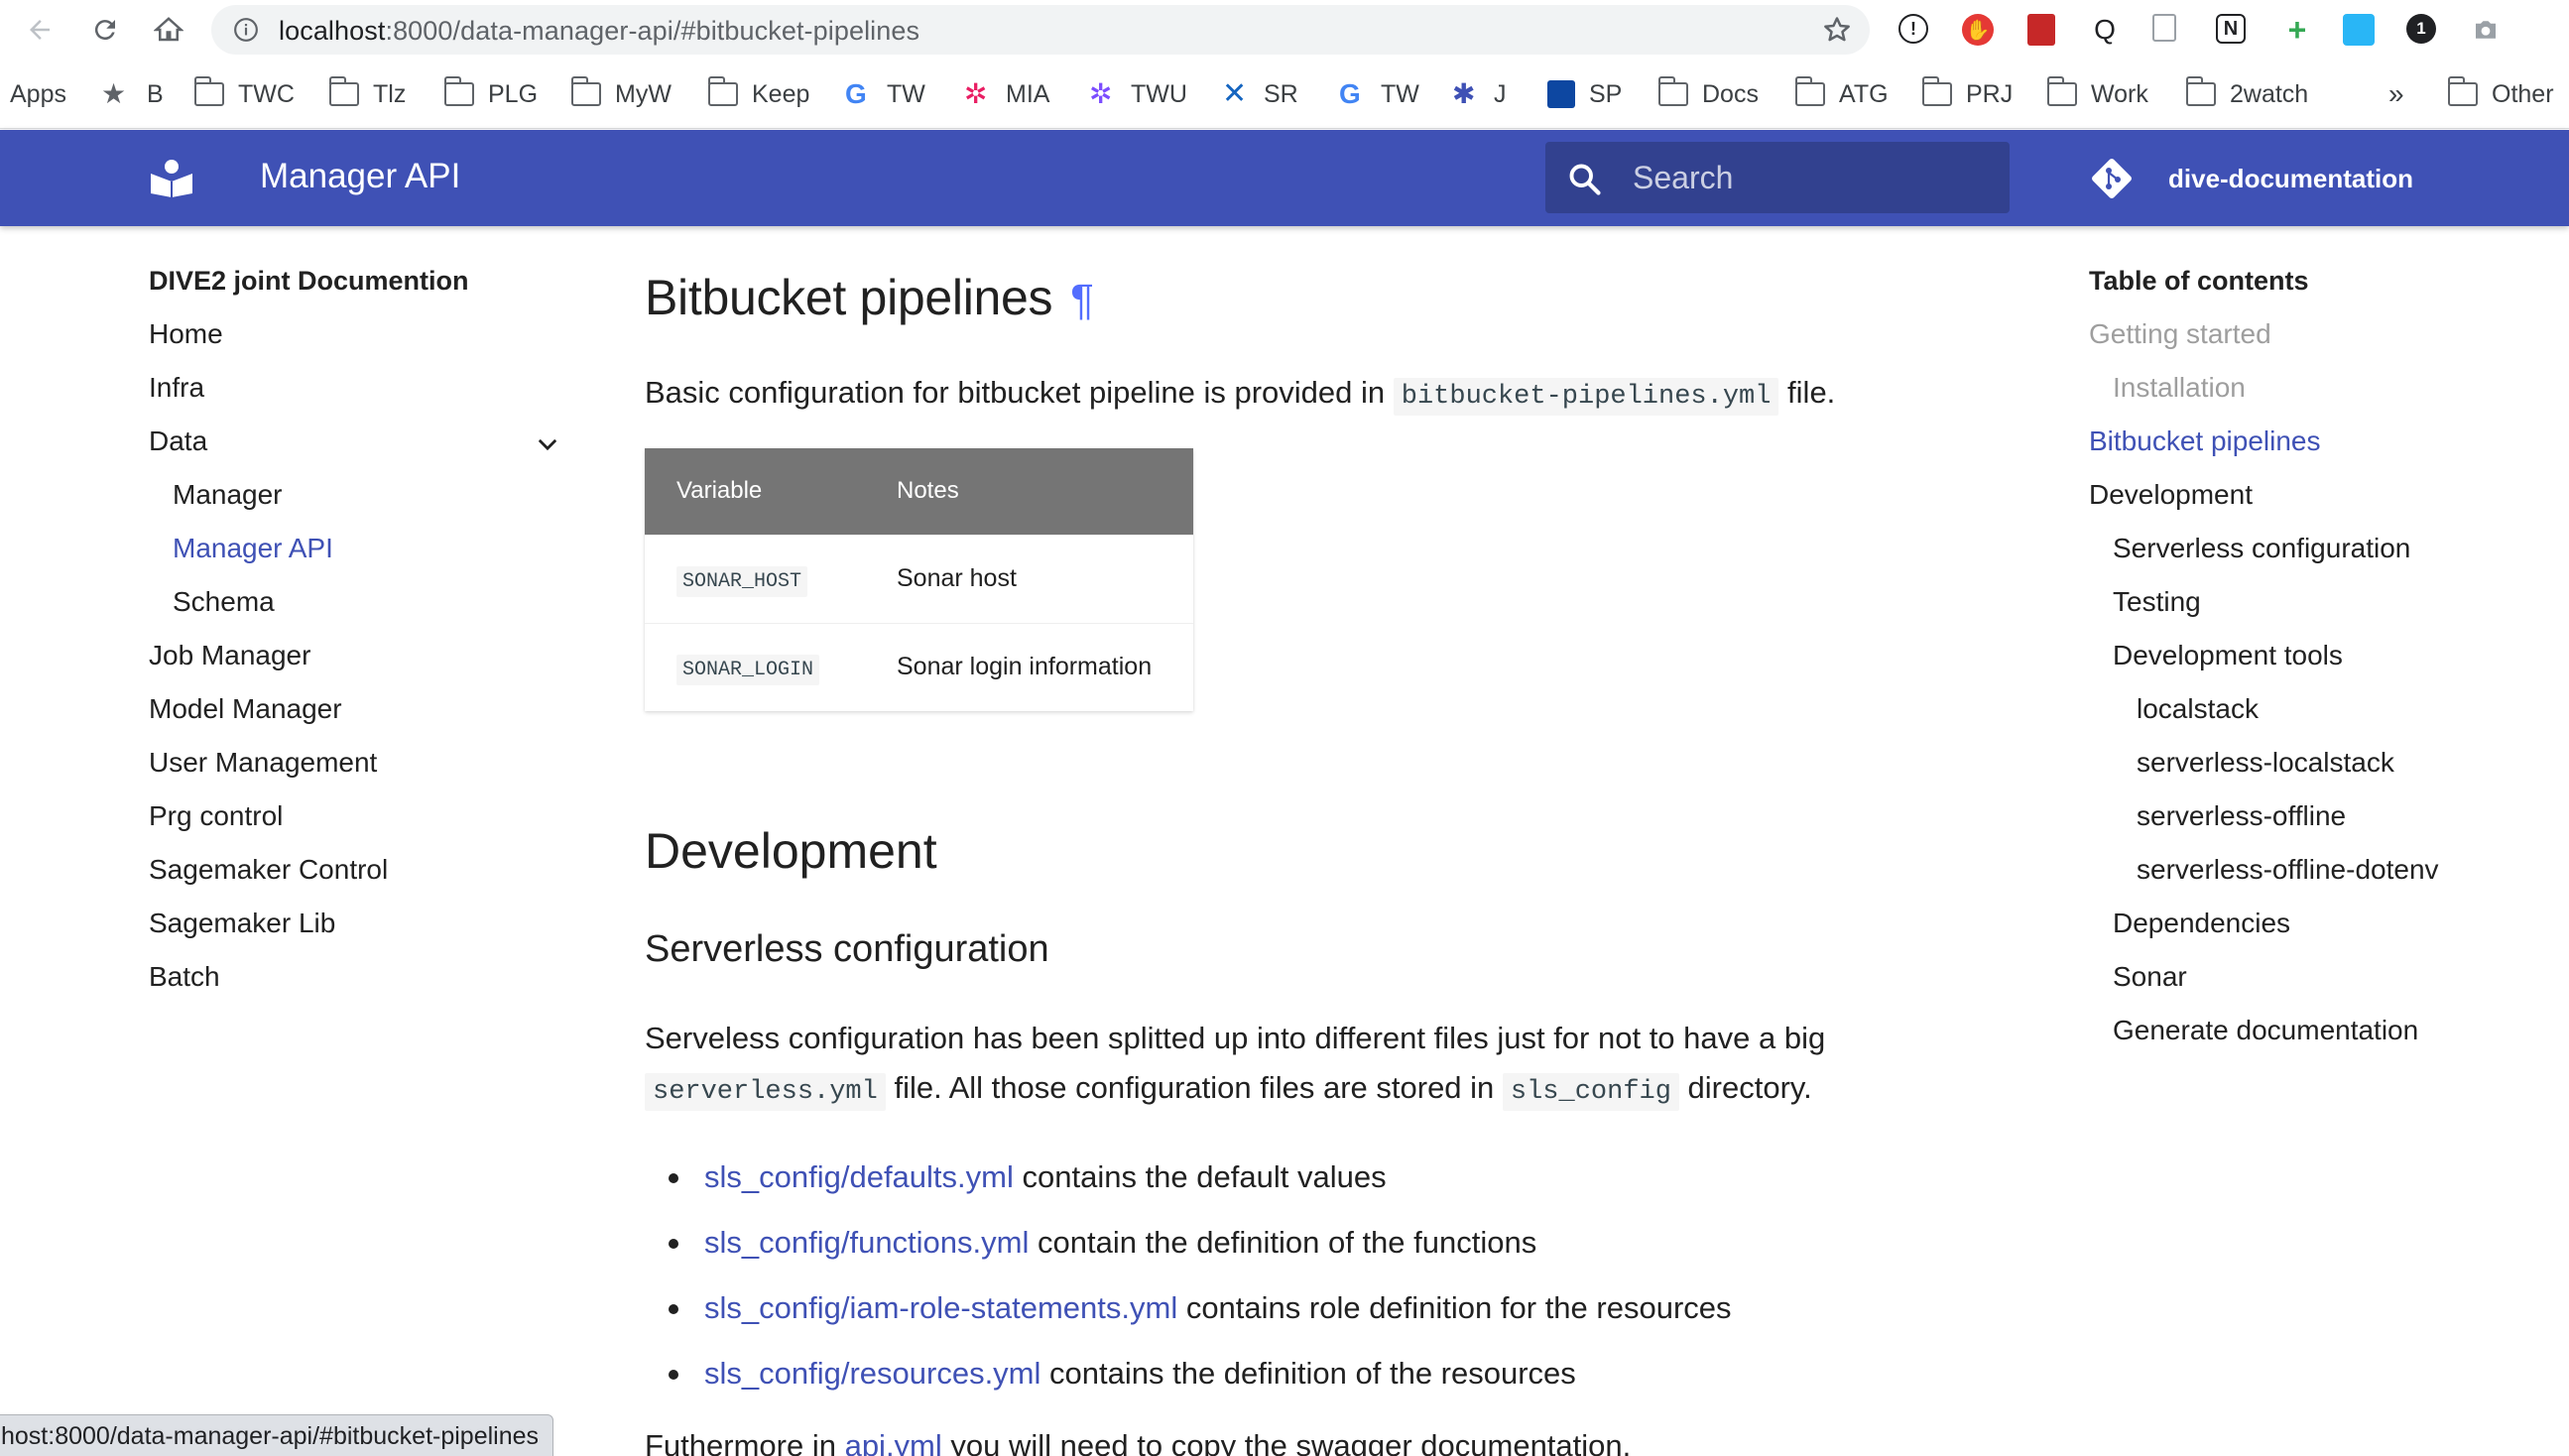 The height and width of the screenshot is (1456, 2569). What do you see at coordinates (357, 828) in the screenshot?
I see `nav-item-prg-control: Prg control` at bounding box center [357, 828].